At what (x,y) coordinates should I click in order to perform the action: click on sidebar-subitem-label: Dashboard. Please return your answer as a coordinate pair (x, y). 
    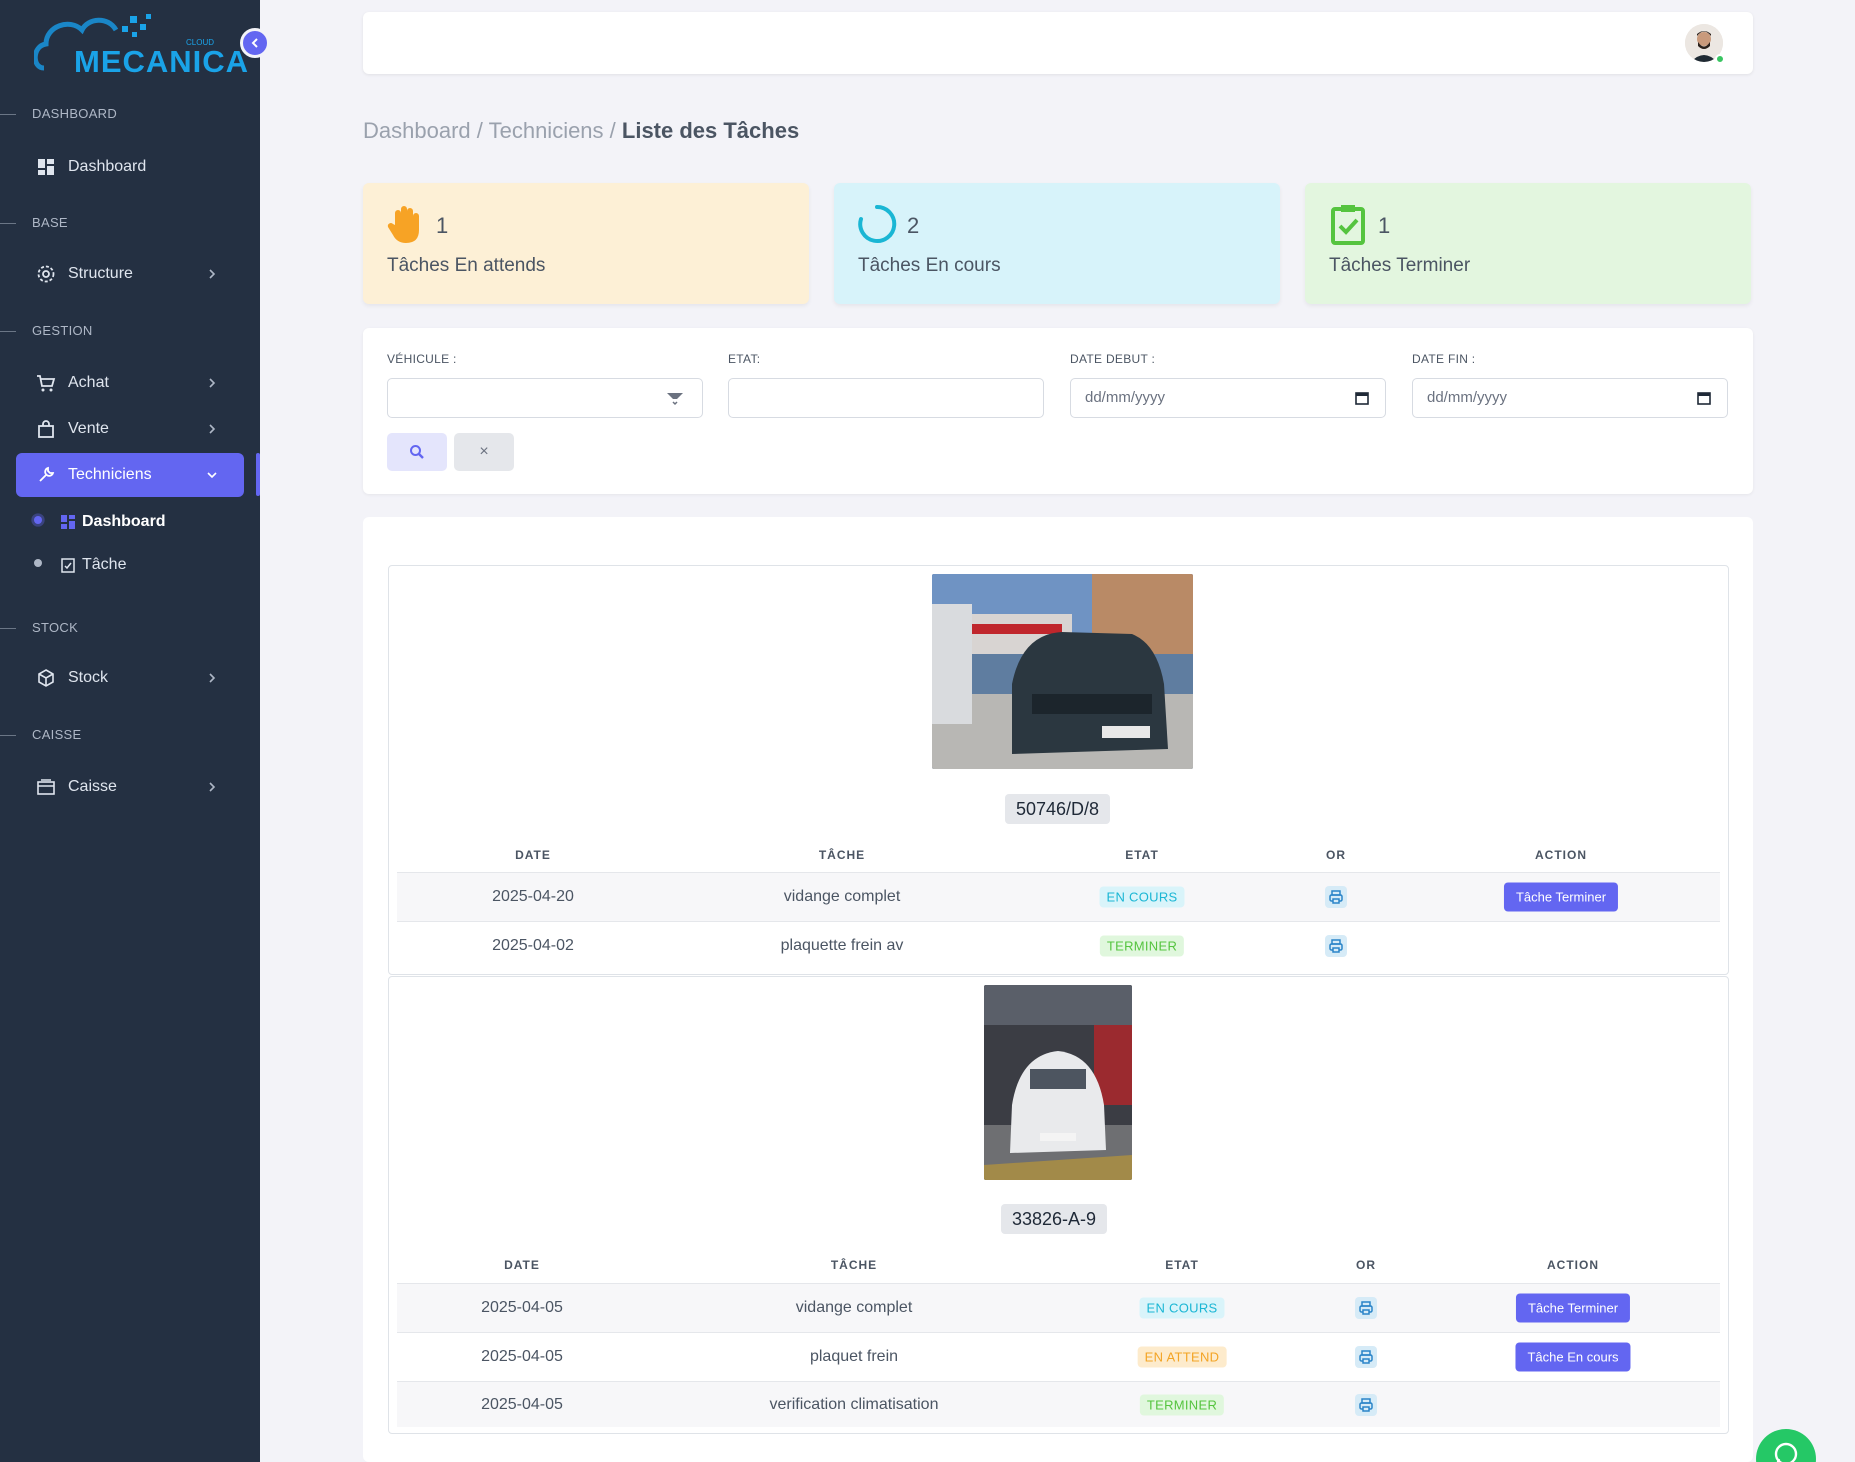
    Looking at the image, I should click on (124, 521).